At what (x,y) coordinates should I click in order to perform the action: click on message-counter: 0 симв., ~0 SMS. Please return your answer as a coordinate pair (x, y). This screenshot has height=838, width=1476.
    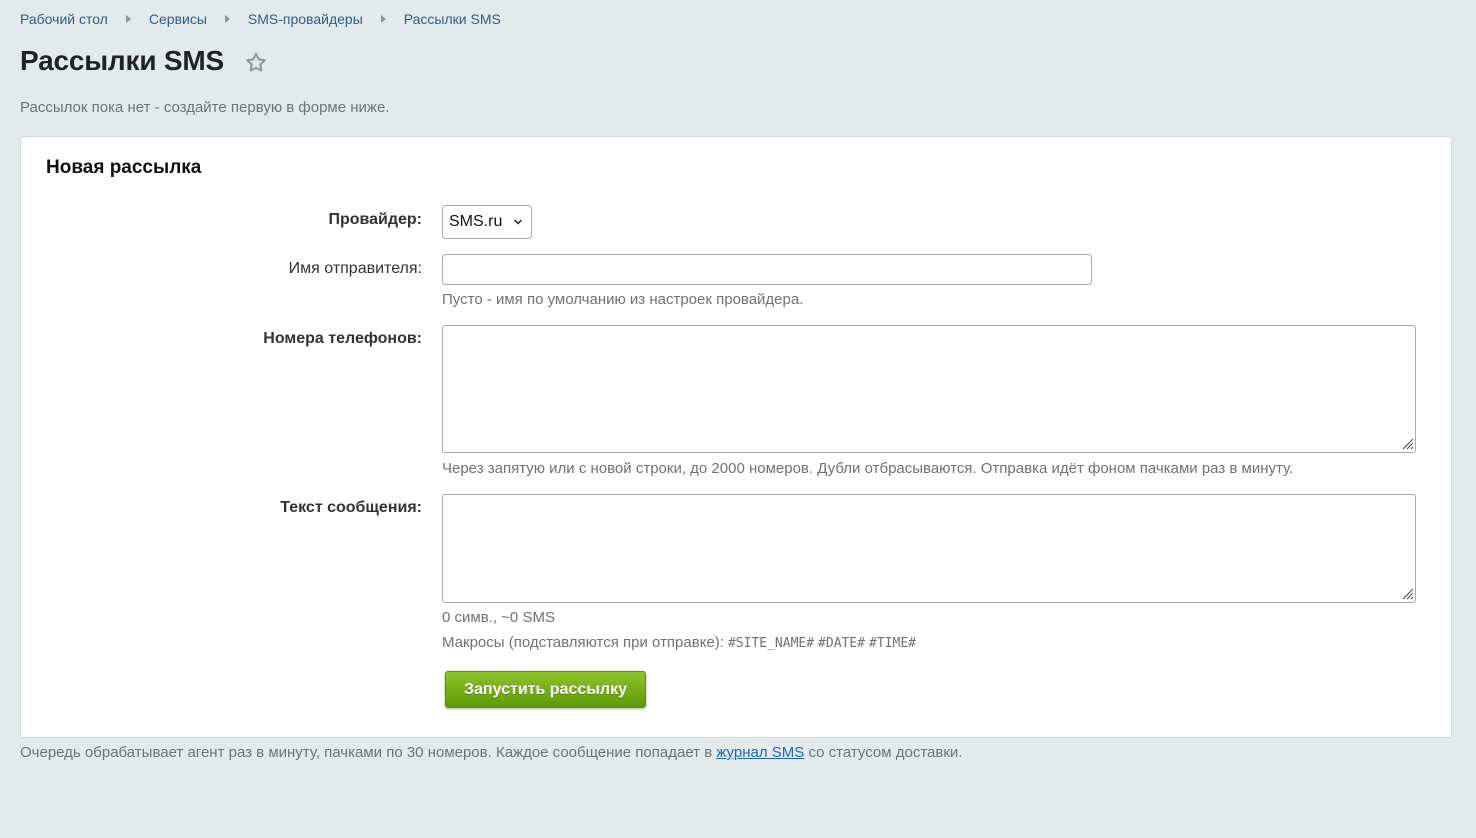
    Looking at the image, I should click on (498, 617).